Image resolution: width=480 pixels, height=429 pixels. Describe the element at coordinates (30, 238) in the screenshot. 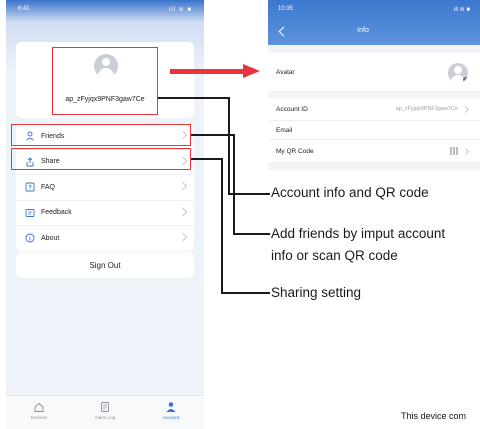

I see `info-icon` at that location.